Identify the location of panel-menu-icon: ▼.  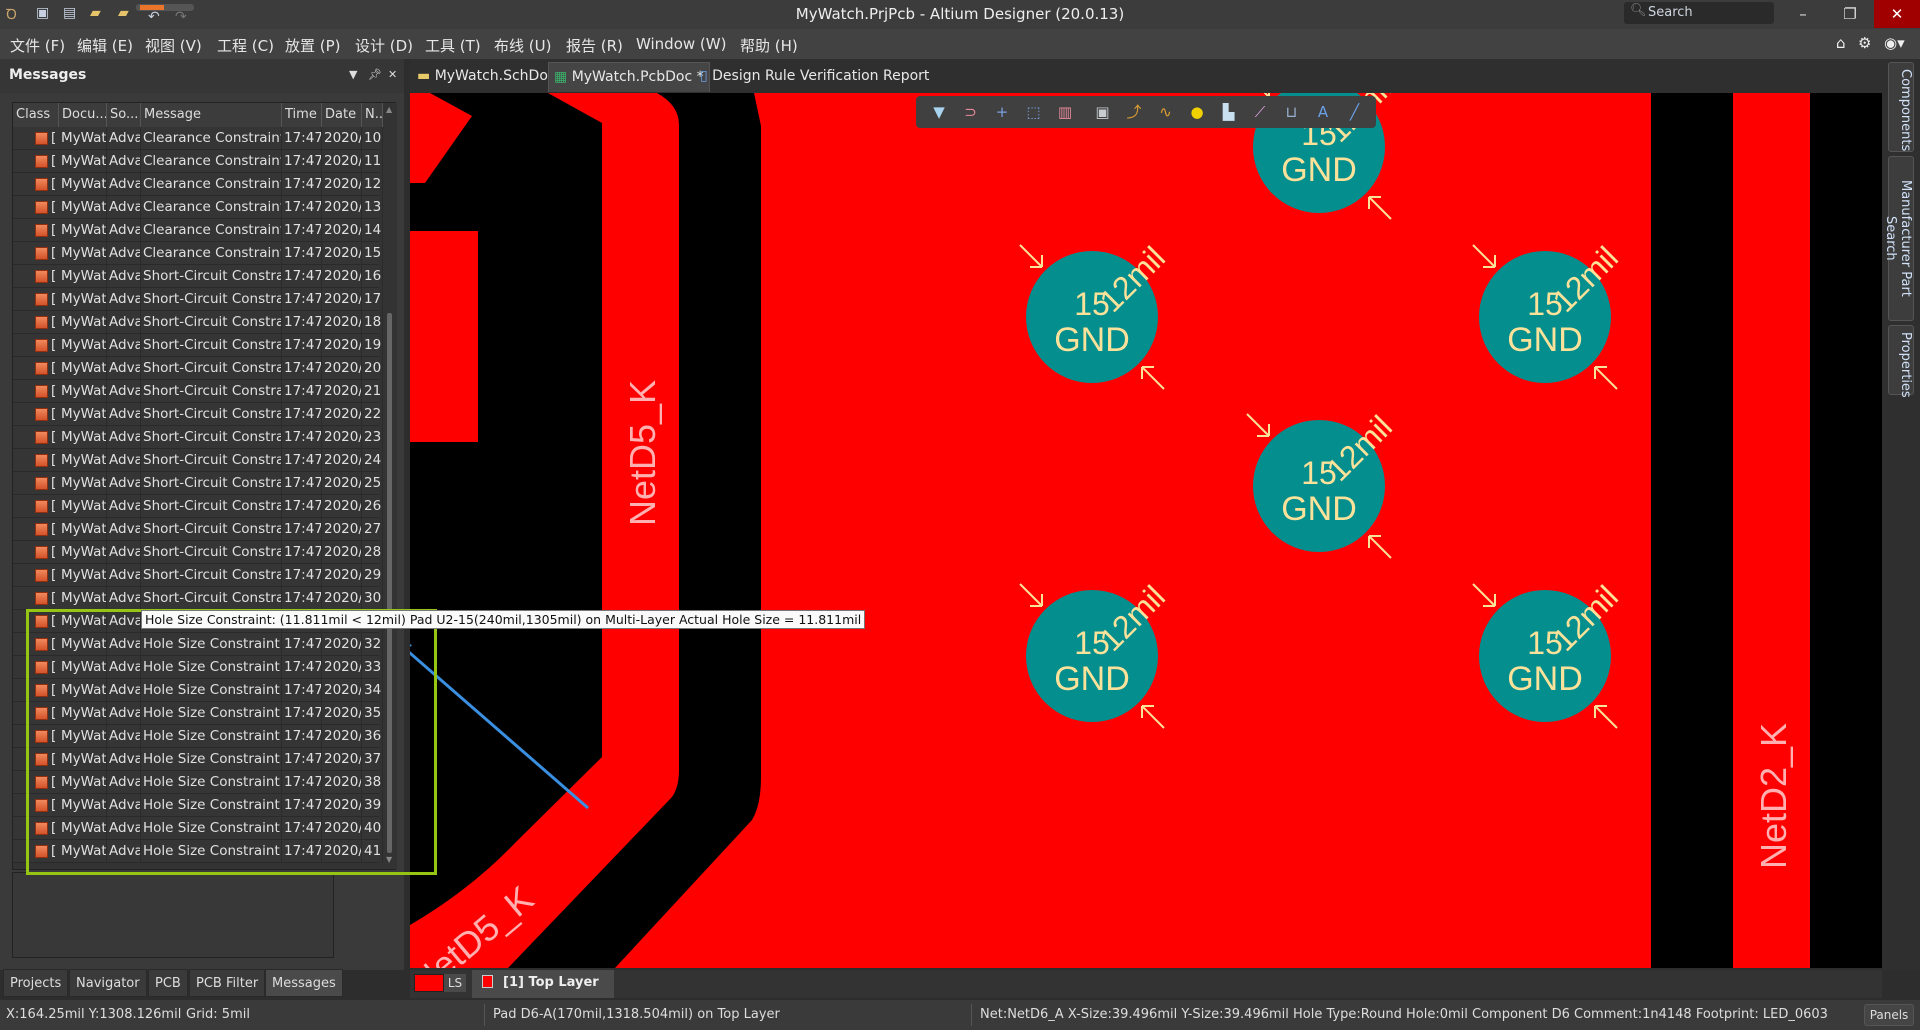
(353, 74).